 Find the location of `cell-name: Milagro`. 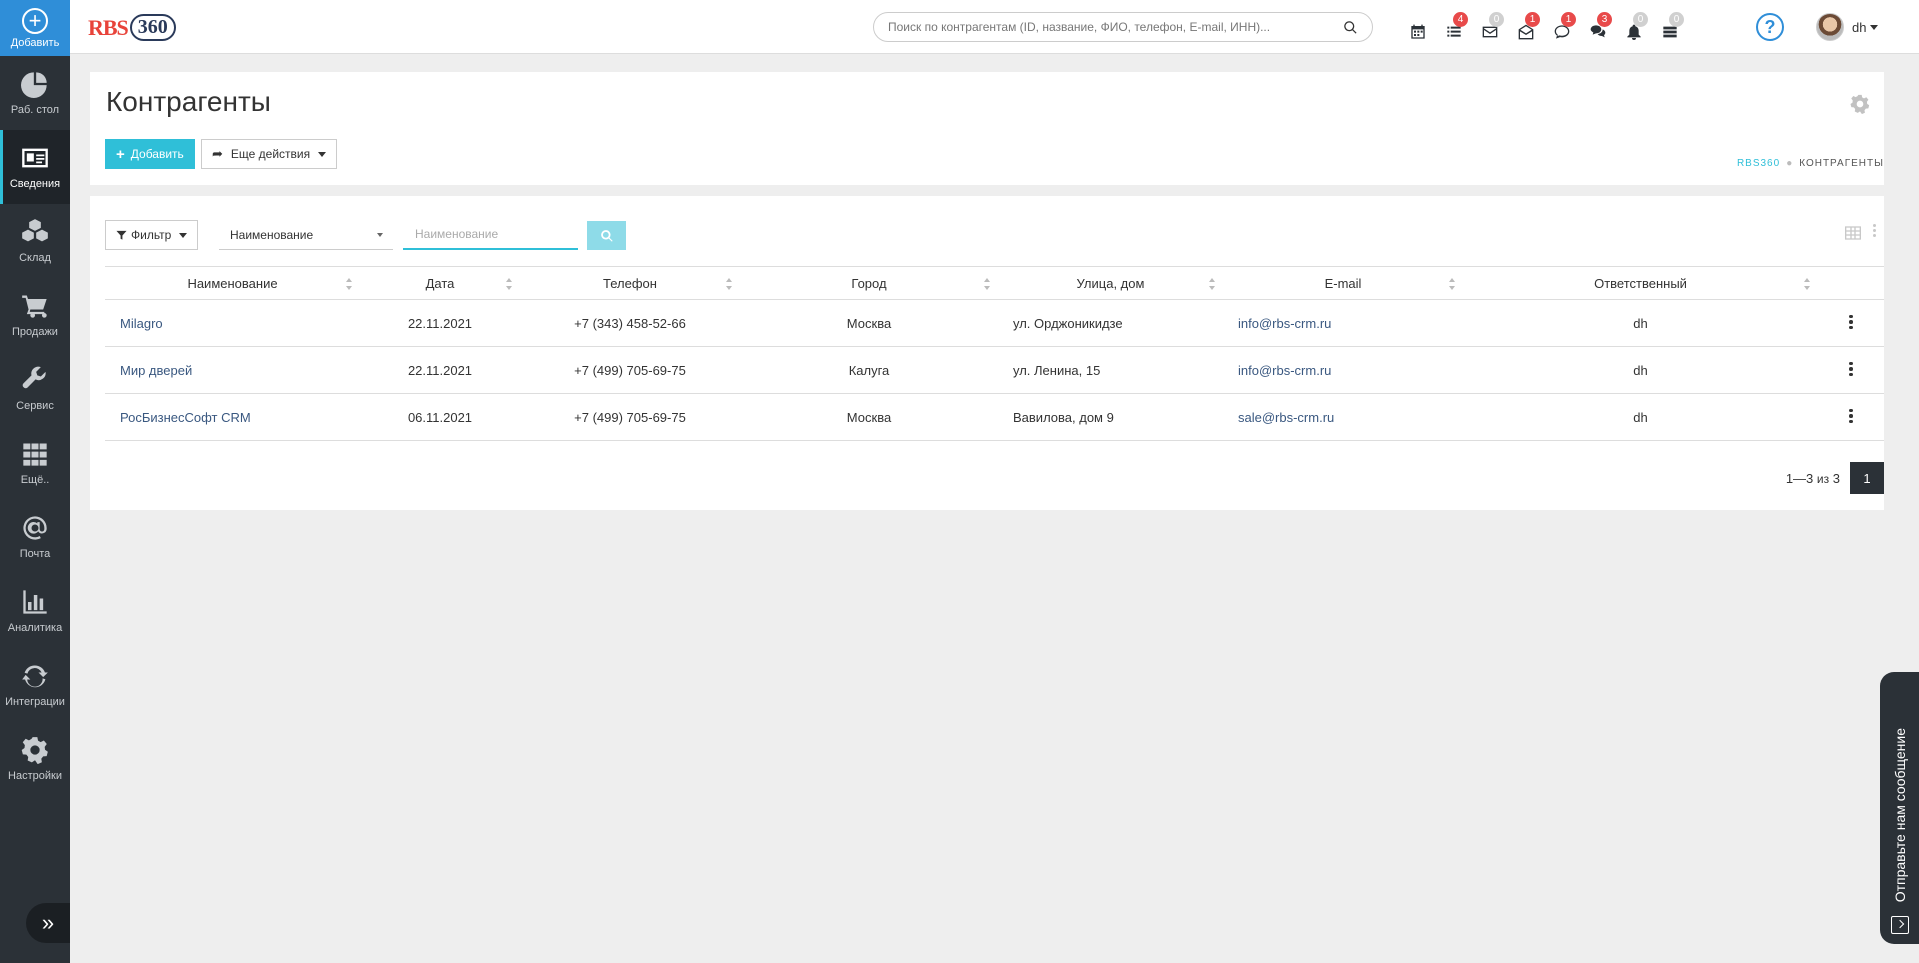

cell-name: Milagro is located at coordinates (232, 323).